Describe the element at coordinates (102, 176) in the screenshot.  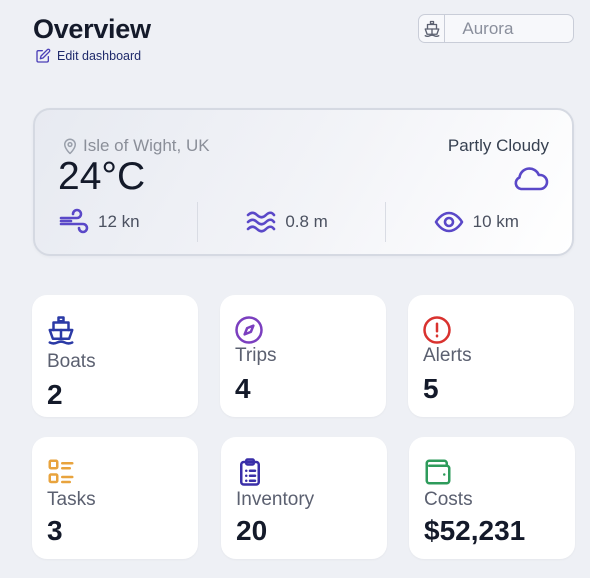
I see `temperature: 24°C` at that location.